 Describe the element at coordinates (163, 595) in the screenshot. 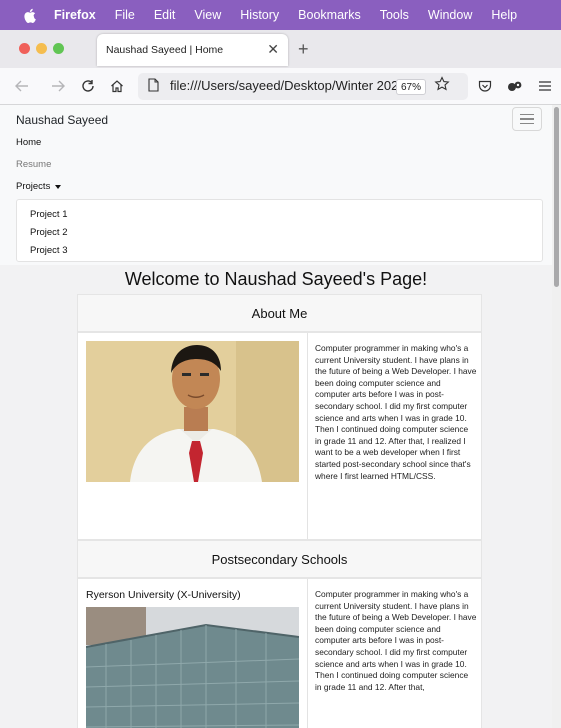

I see `school-name: Ryerson University (X-University)` at that location.